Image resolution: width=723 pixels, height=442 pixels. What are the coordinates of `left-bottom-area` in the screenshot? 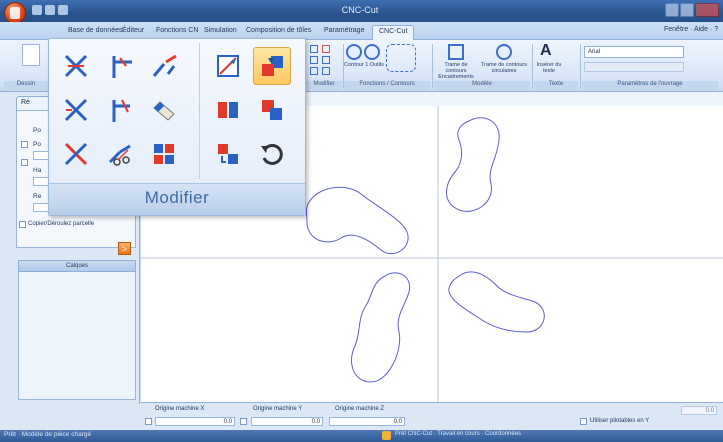 It's located at (70, 417).